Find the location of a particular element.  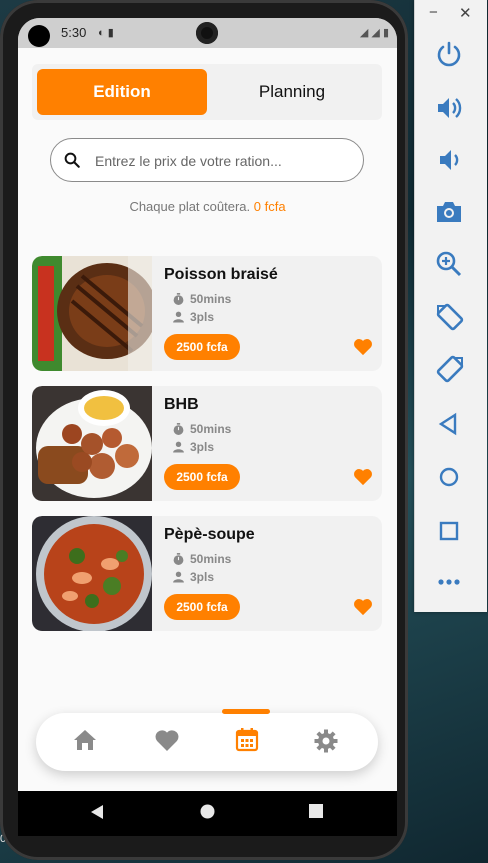

tab-planning: Planning is located at coordinates (292, 92).